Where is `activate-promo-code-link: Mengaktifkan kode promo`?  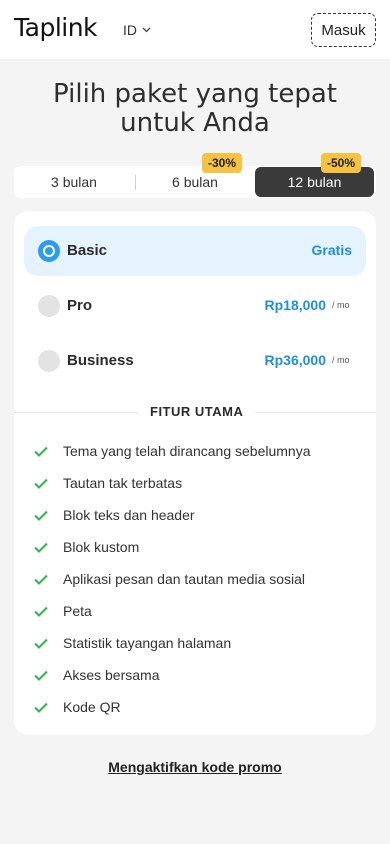 activate-promo-code-link: Mengaktifkan kode promo is located at coordinates (195, 767).